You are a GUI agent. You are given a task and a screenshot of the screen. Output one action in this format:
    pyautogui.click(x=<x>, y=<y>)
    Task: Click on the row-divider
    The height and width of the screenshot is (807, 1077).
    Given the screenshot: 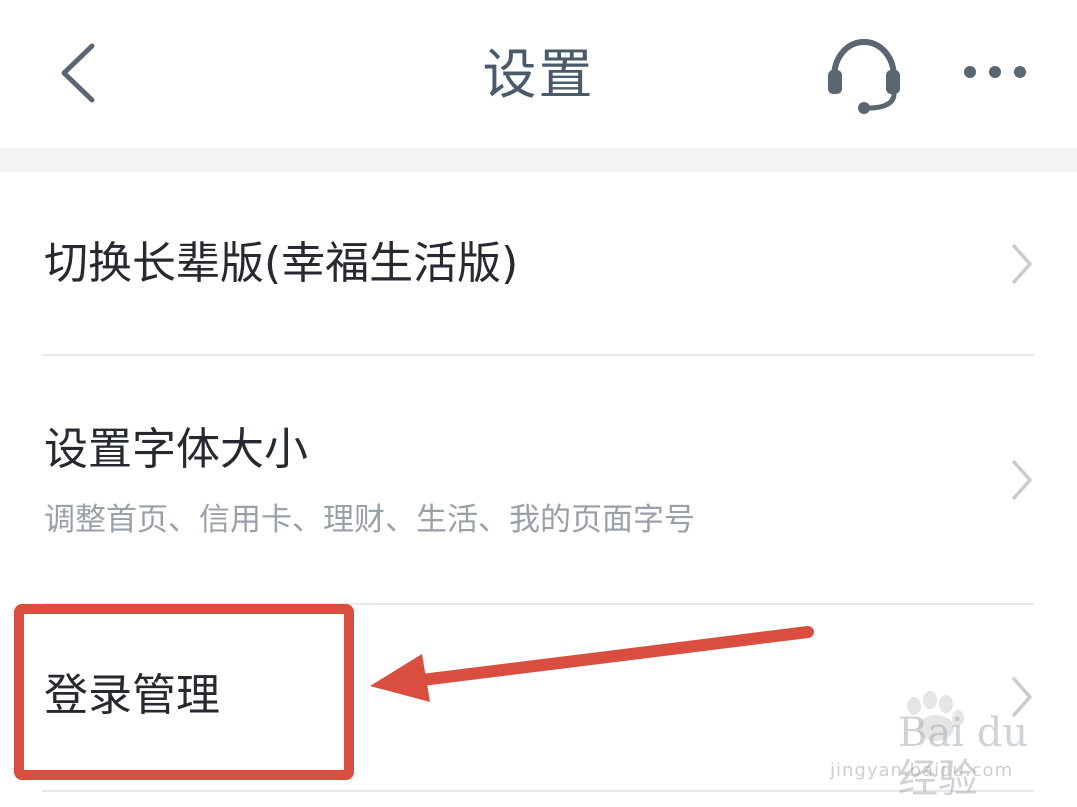 What is the action you would take?
    pyautogui.click(x=538, y=791)
    